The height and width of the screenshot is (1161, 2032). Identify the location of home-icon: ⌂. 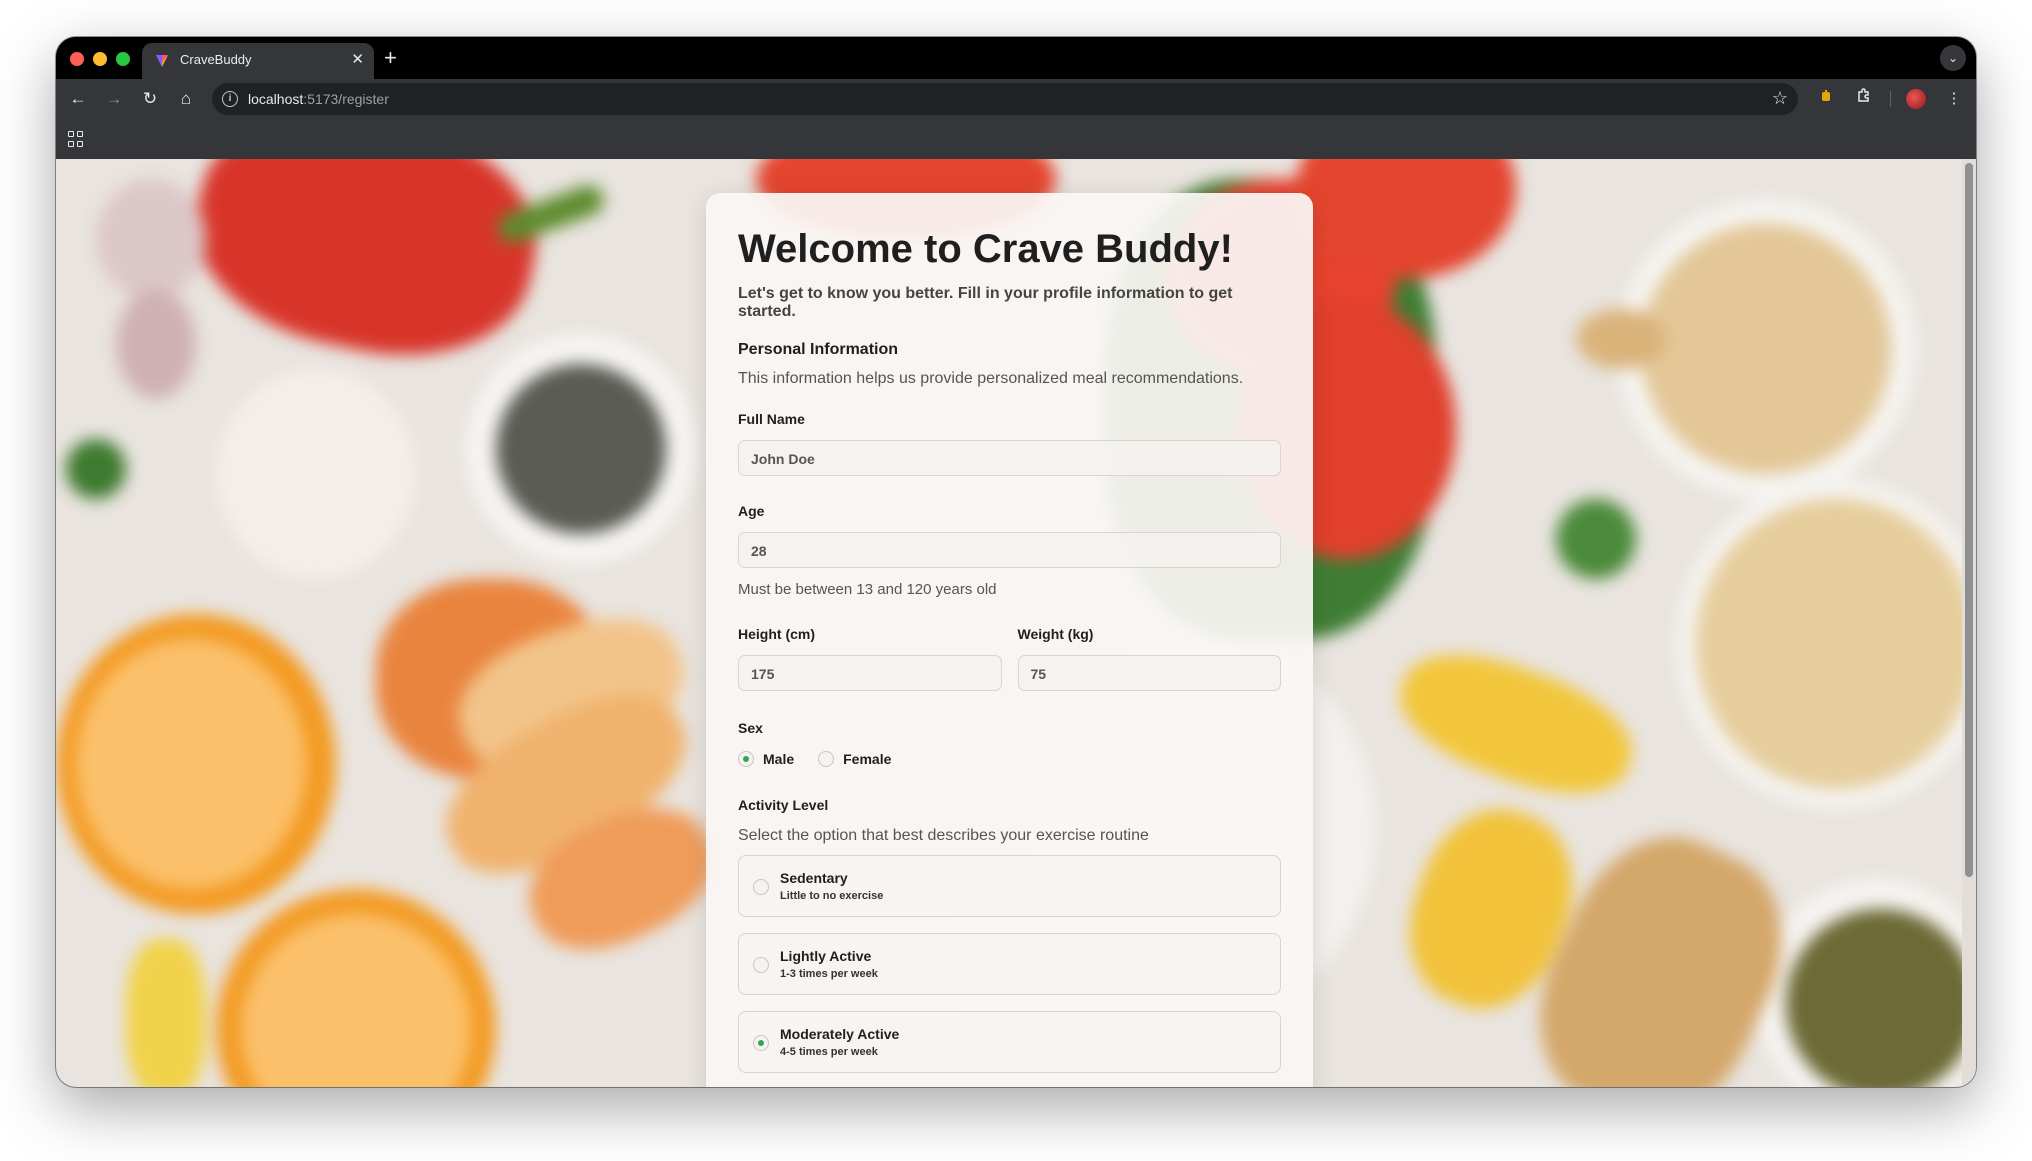
(186, 99).